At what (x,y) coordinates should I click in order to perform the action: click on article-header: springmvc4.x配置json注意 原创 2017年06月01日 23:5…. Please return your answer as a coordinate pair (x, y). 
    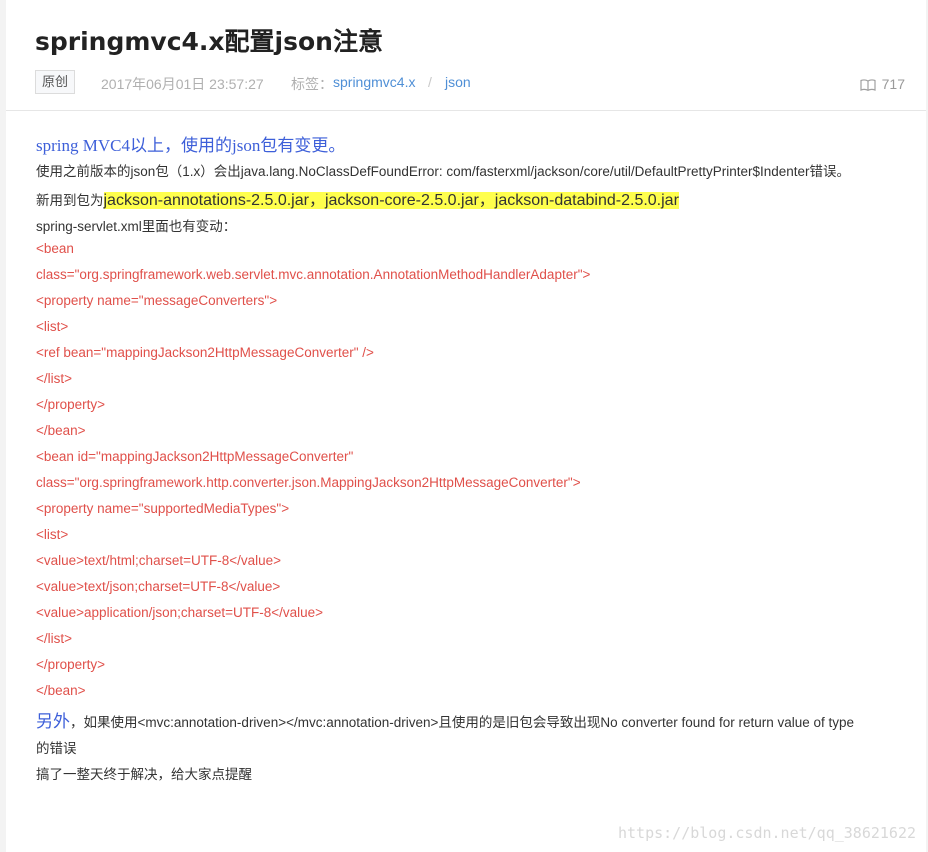
    Looking at the image, I should click on (466, 55).